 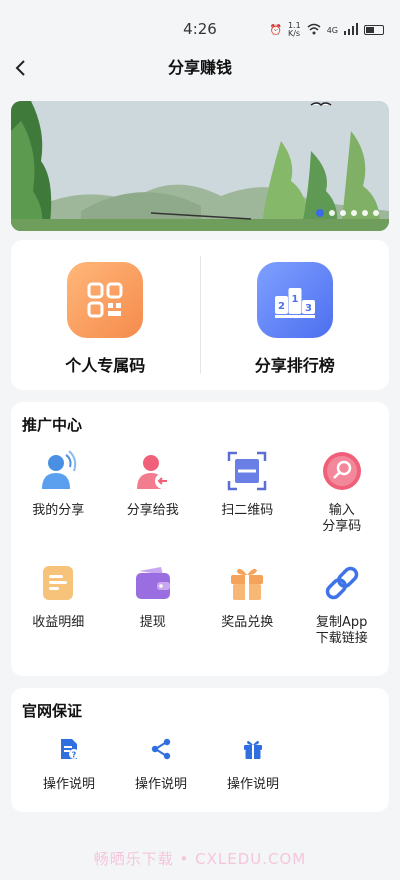 I want to click on user-share-icon, so click(x=58, y=471).